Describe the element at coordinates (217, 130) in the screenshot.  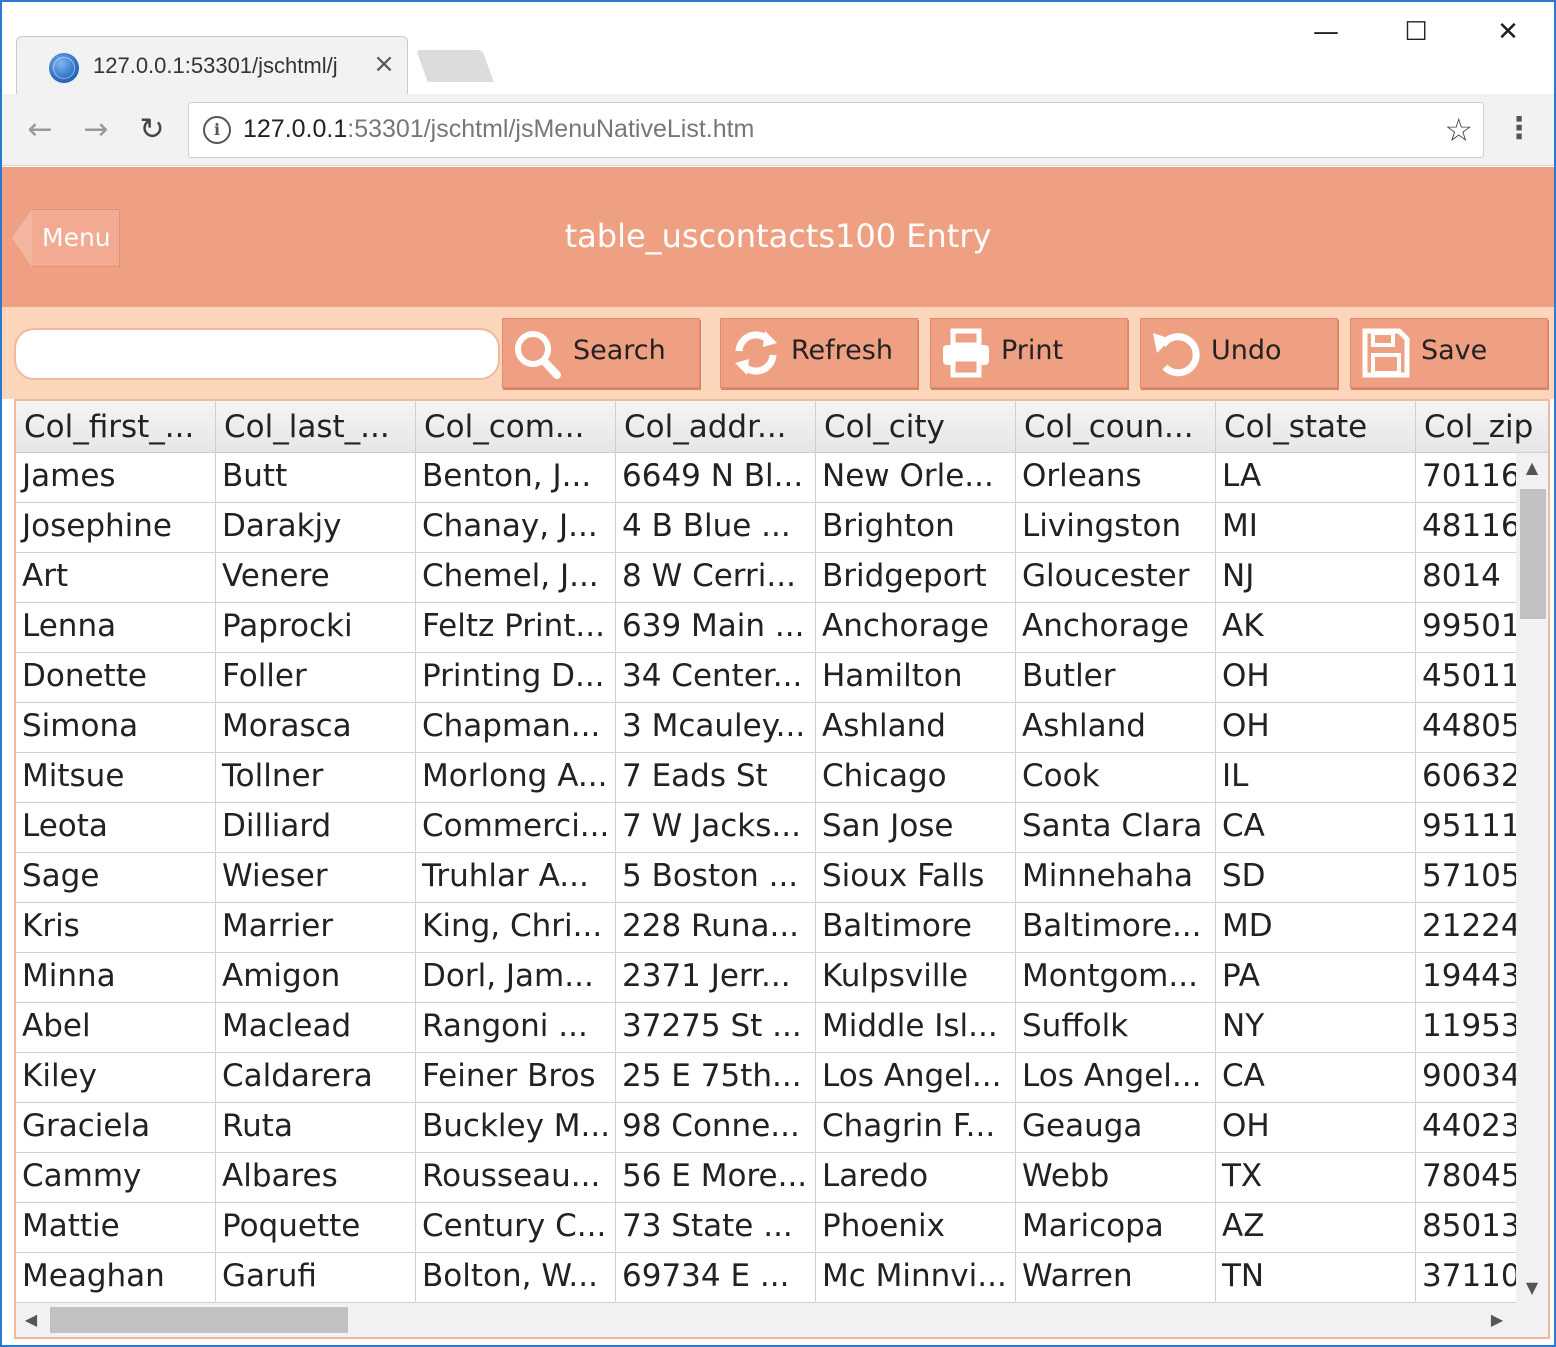
I see `info-icon: i` at that location.